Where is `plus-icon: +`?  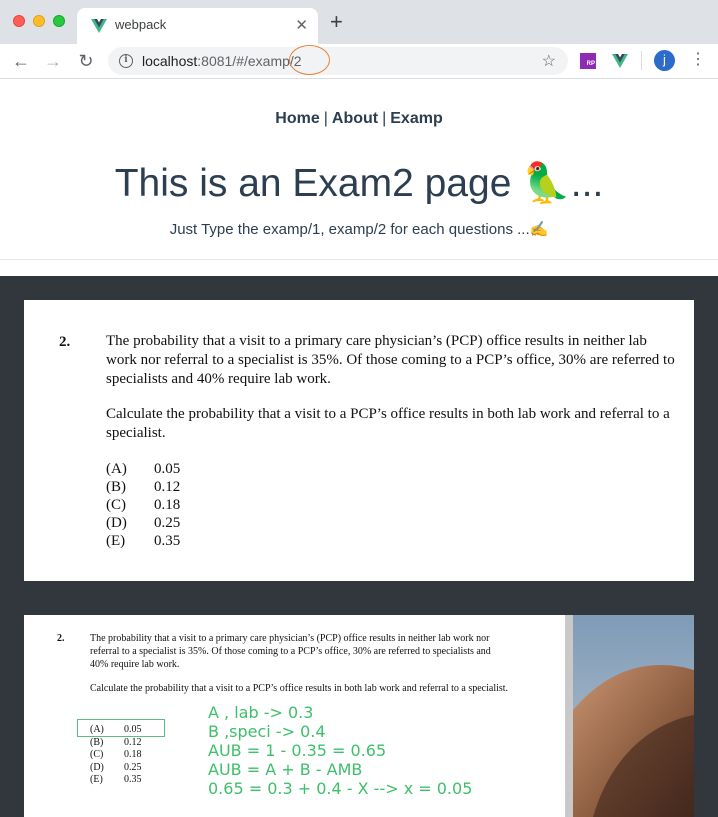
plus-icon: + is located at coordinates (336, 22).